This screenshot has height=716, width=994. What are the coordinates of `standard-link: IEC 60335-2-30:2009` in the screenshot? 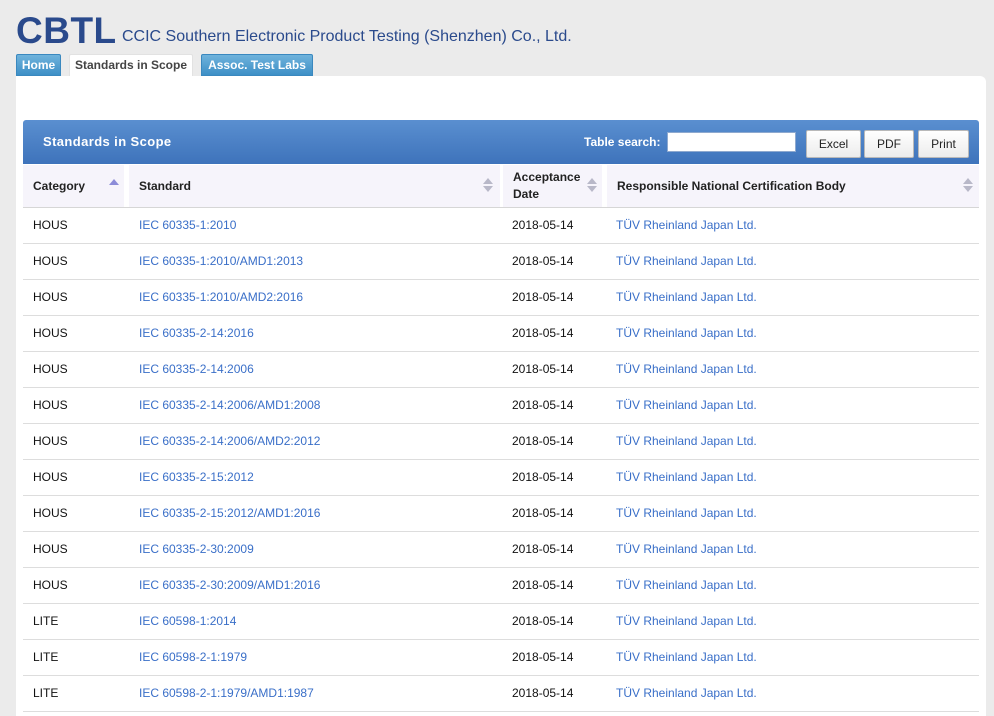 It's located at (196, 549).